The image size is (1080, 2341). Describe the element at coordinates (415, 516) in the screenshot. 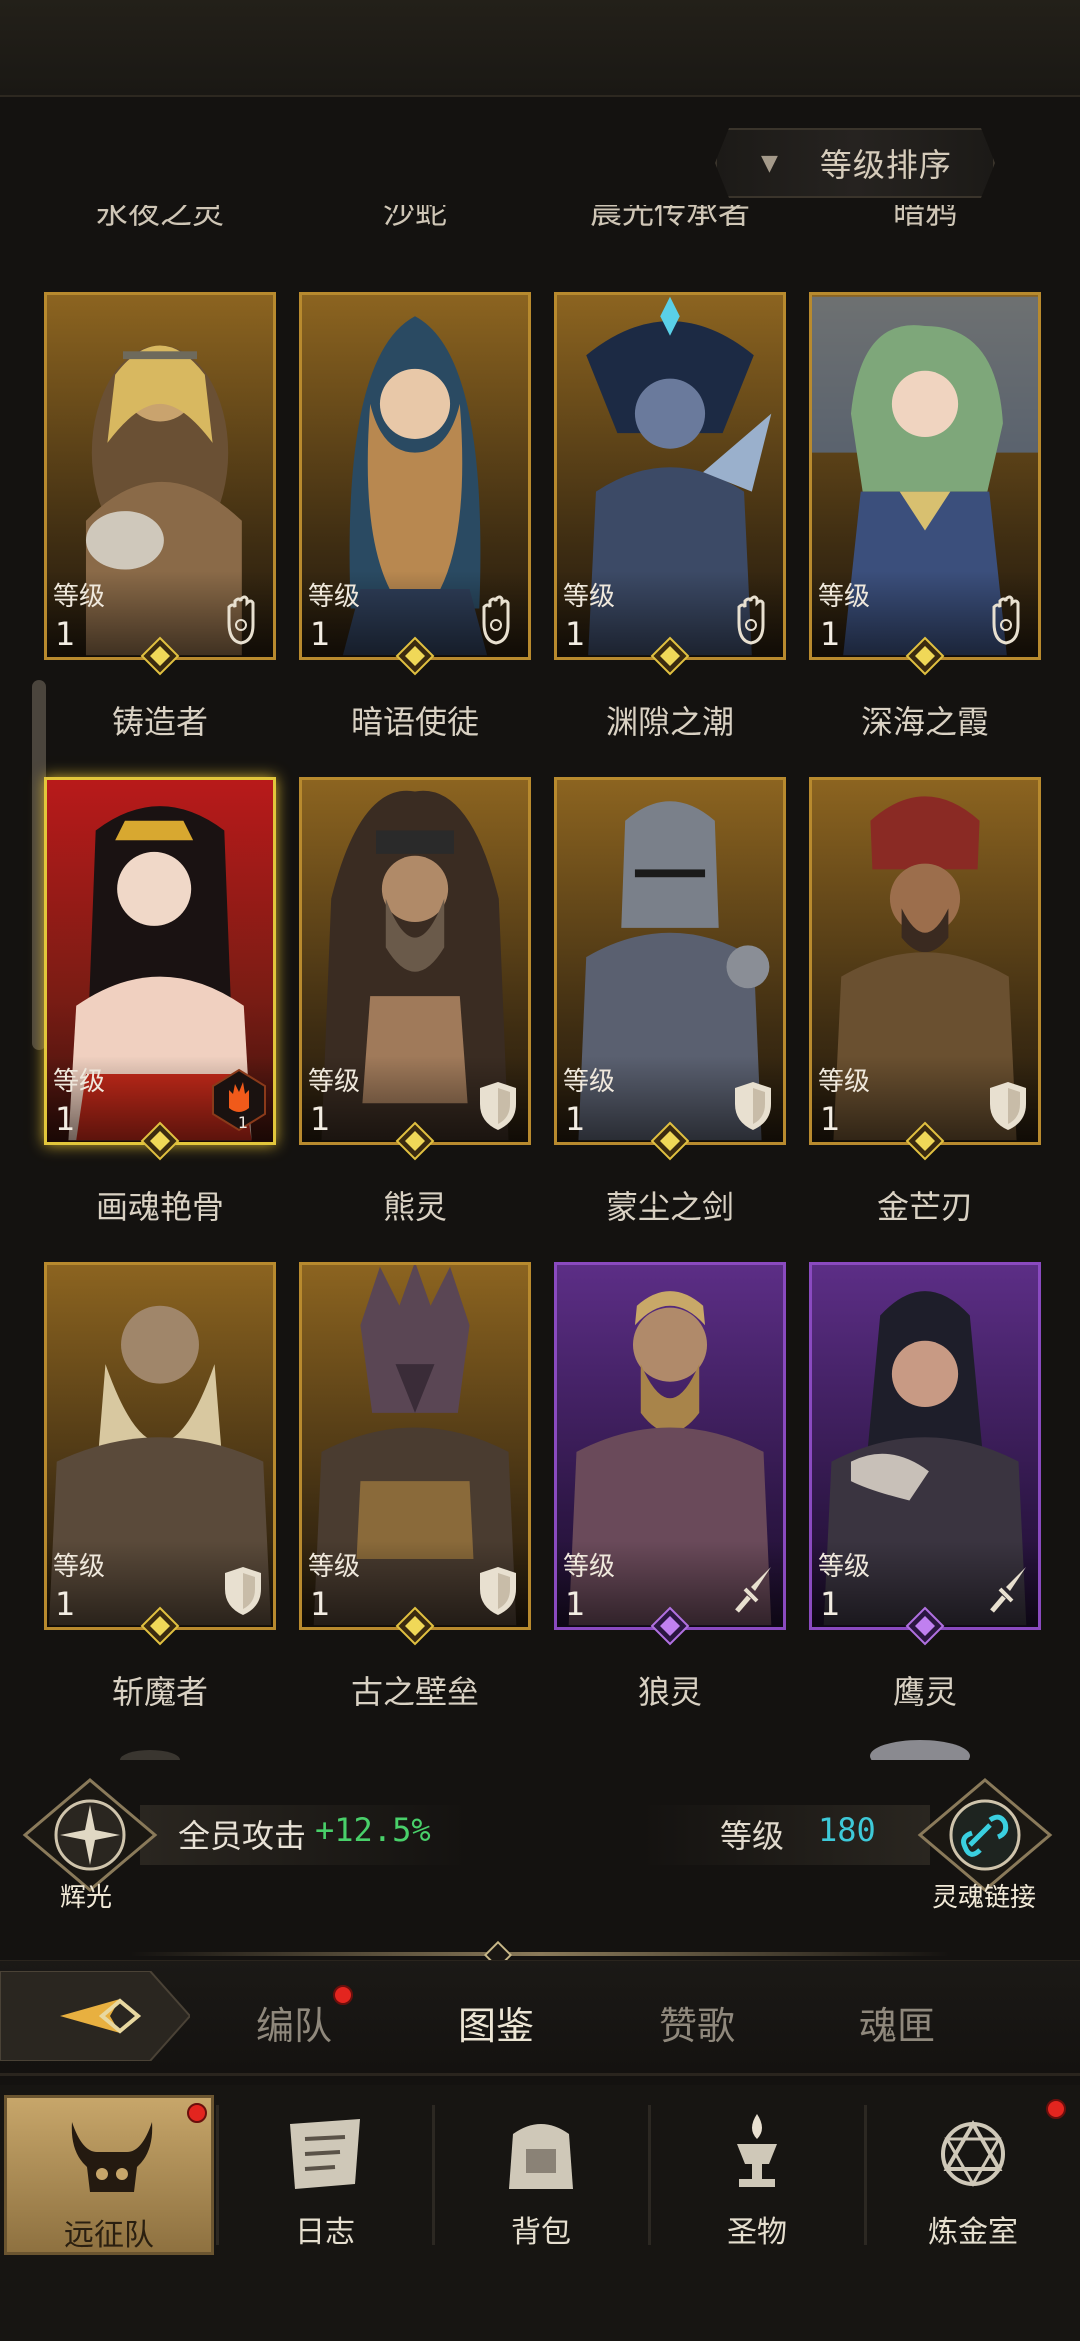

I see `hero-card: 等级 1 暗语使徒` at that location.